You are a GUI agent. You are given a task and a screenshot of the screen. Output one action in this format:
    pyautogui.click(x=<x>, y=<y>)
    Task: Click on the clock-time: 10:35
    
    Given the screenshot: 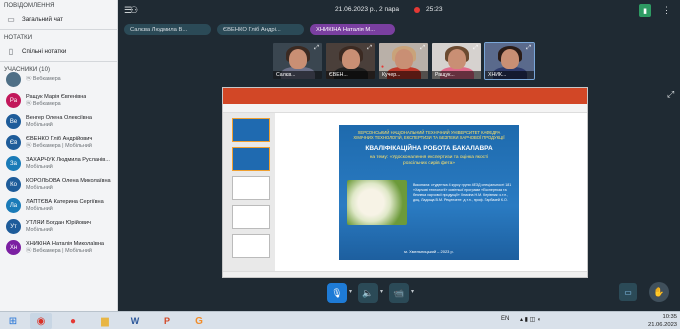 What is the action you would take?
    pyautogui.click(x=670, y=317)
    